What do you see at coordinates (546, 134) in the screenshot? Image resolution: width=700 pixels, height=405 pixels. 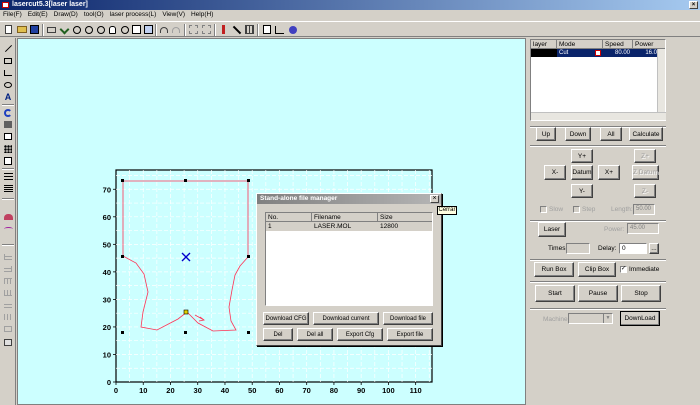 I see `layer-up-button: Up` at bounding box center [546, 134].